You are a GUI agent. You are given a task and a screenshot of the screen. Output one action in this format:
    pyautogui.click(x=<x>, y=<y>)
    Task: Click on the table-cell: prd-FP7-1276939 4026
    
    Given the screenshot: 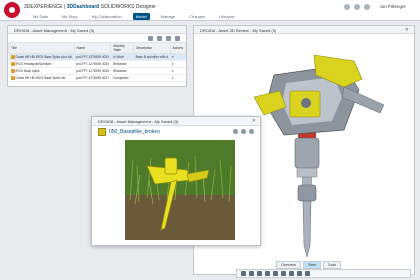 What is the action you would take?
    pyautogui.click(x=92, y=71)
    